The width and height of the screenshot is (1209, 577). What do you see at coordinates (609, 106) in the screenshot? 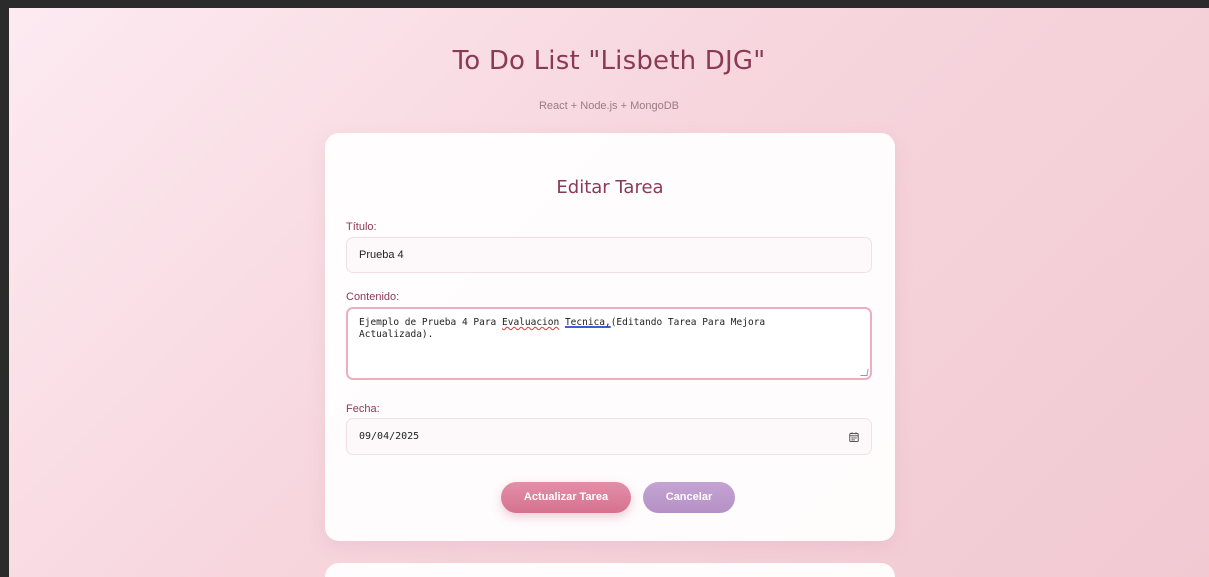
I see `app-subtitle: React + Node.js + MongoDB` at bounding box center [609, 106].